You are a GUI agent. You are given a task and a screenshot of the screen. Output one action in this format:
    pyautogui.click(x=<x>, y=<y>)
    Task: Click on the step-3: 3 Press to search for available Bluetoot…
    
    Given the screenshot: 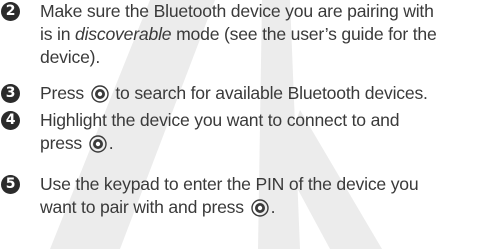 What is the action you would take?
    pyautogui.click(x=241, y=93)
    